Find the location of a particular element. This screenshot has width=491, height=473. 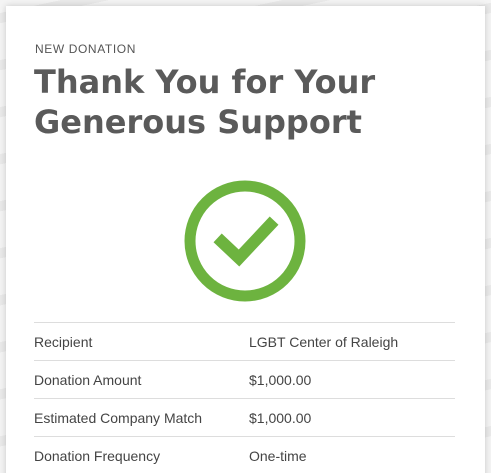

donation-amount-label: Donation Amount is located at coordinates (88, 379).